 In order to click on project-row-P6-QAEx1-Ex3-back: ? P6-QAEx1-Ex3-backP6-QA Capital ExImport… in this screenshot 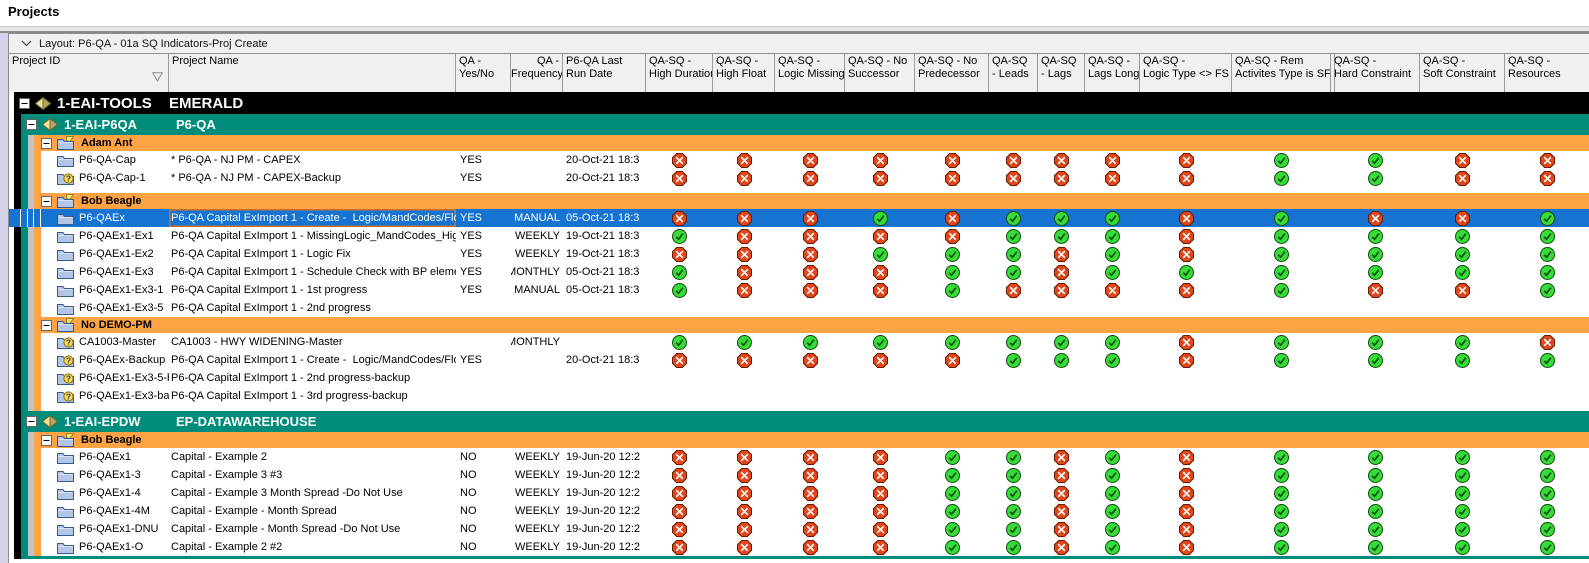, I will do `click(799, 396)`.